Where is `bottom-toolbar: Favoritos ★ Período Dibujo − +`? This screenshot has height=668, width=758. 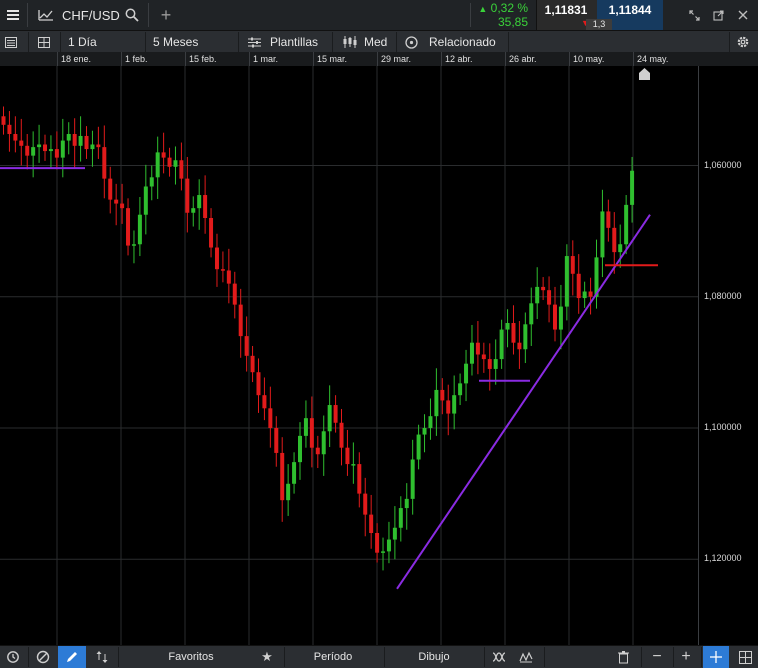 bottom-toolbar: Favoritos ★ Período Dibujo − + is located at coordinates (379, 656).